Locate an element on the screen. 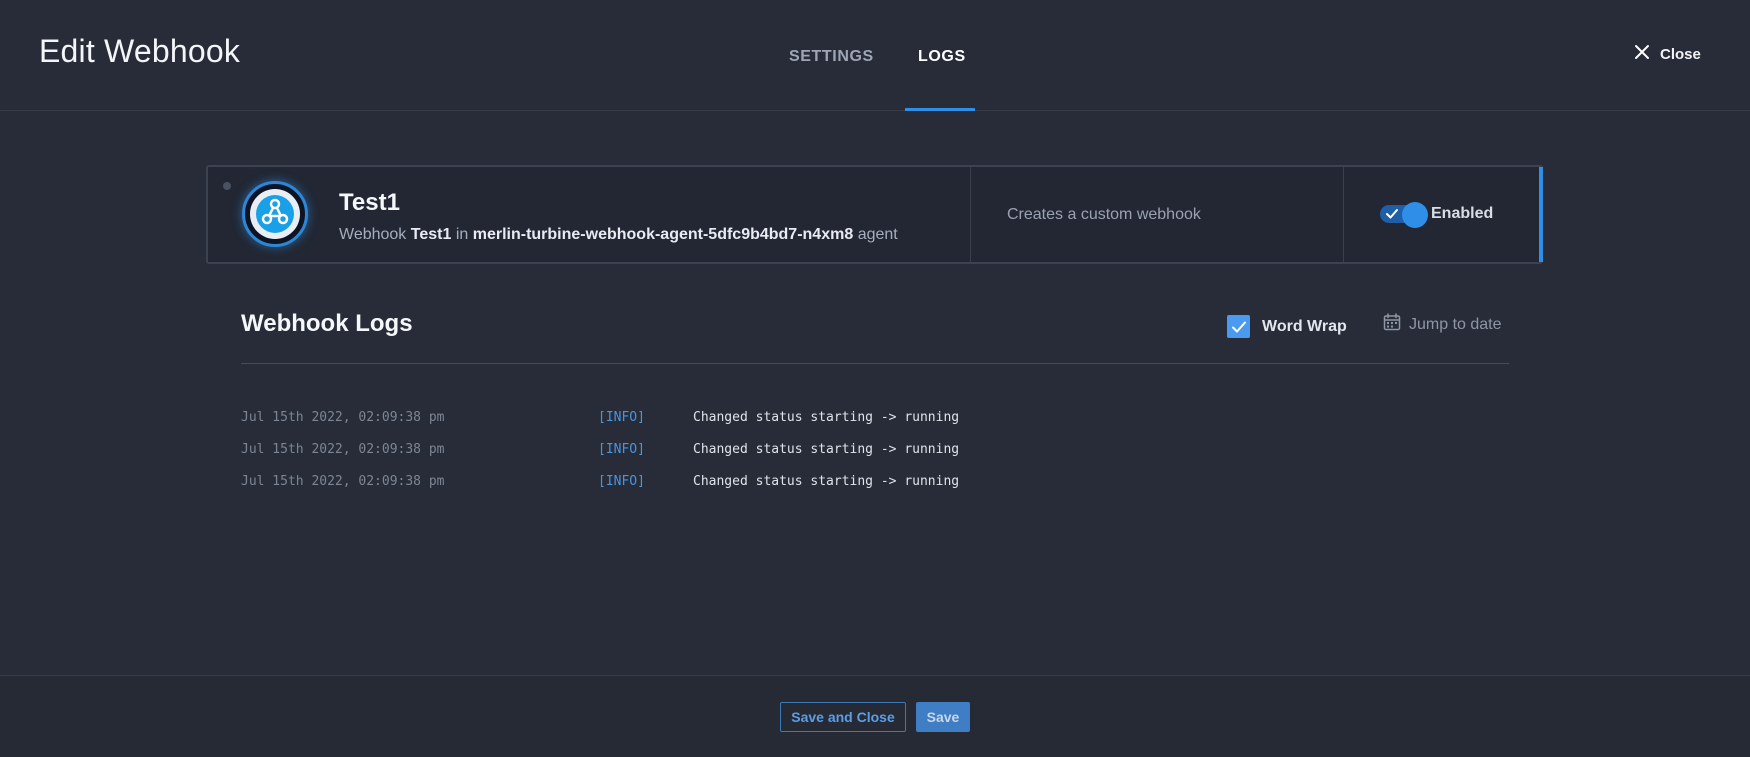 The height and width of the screenshot is (757, 1750). footer: Save and Close Save is located at coordinates (875, 716).